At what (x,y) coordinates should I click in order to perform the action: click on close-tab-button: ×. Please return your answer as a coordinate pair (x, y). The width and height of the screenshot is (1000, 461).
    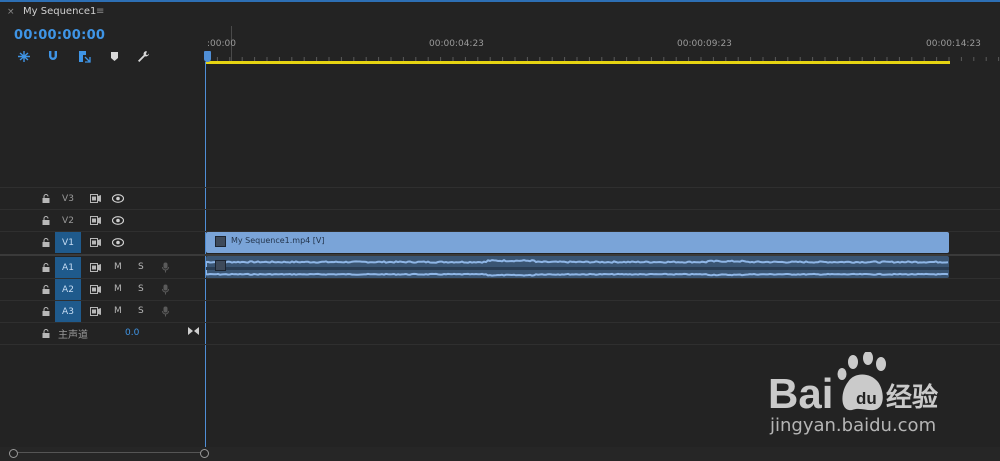
    Looking at the image, I should click on (11, 12).